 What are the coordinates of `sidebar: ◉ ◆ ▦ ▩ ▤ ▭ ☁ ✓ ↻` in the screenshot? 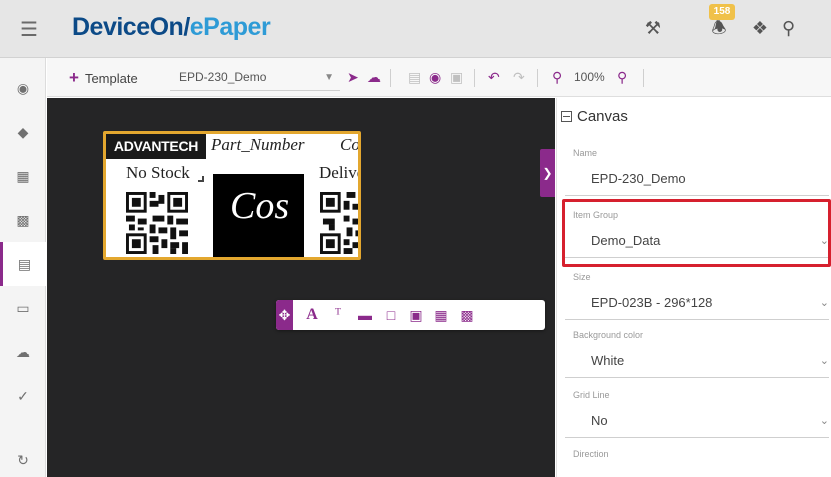 It's located at (23, 267).